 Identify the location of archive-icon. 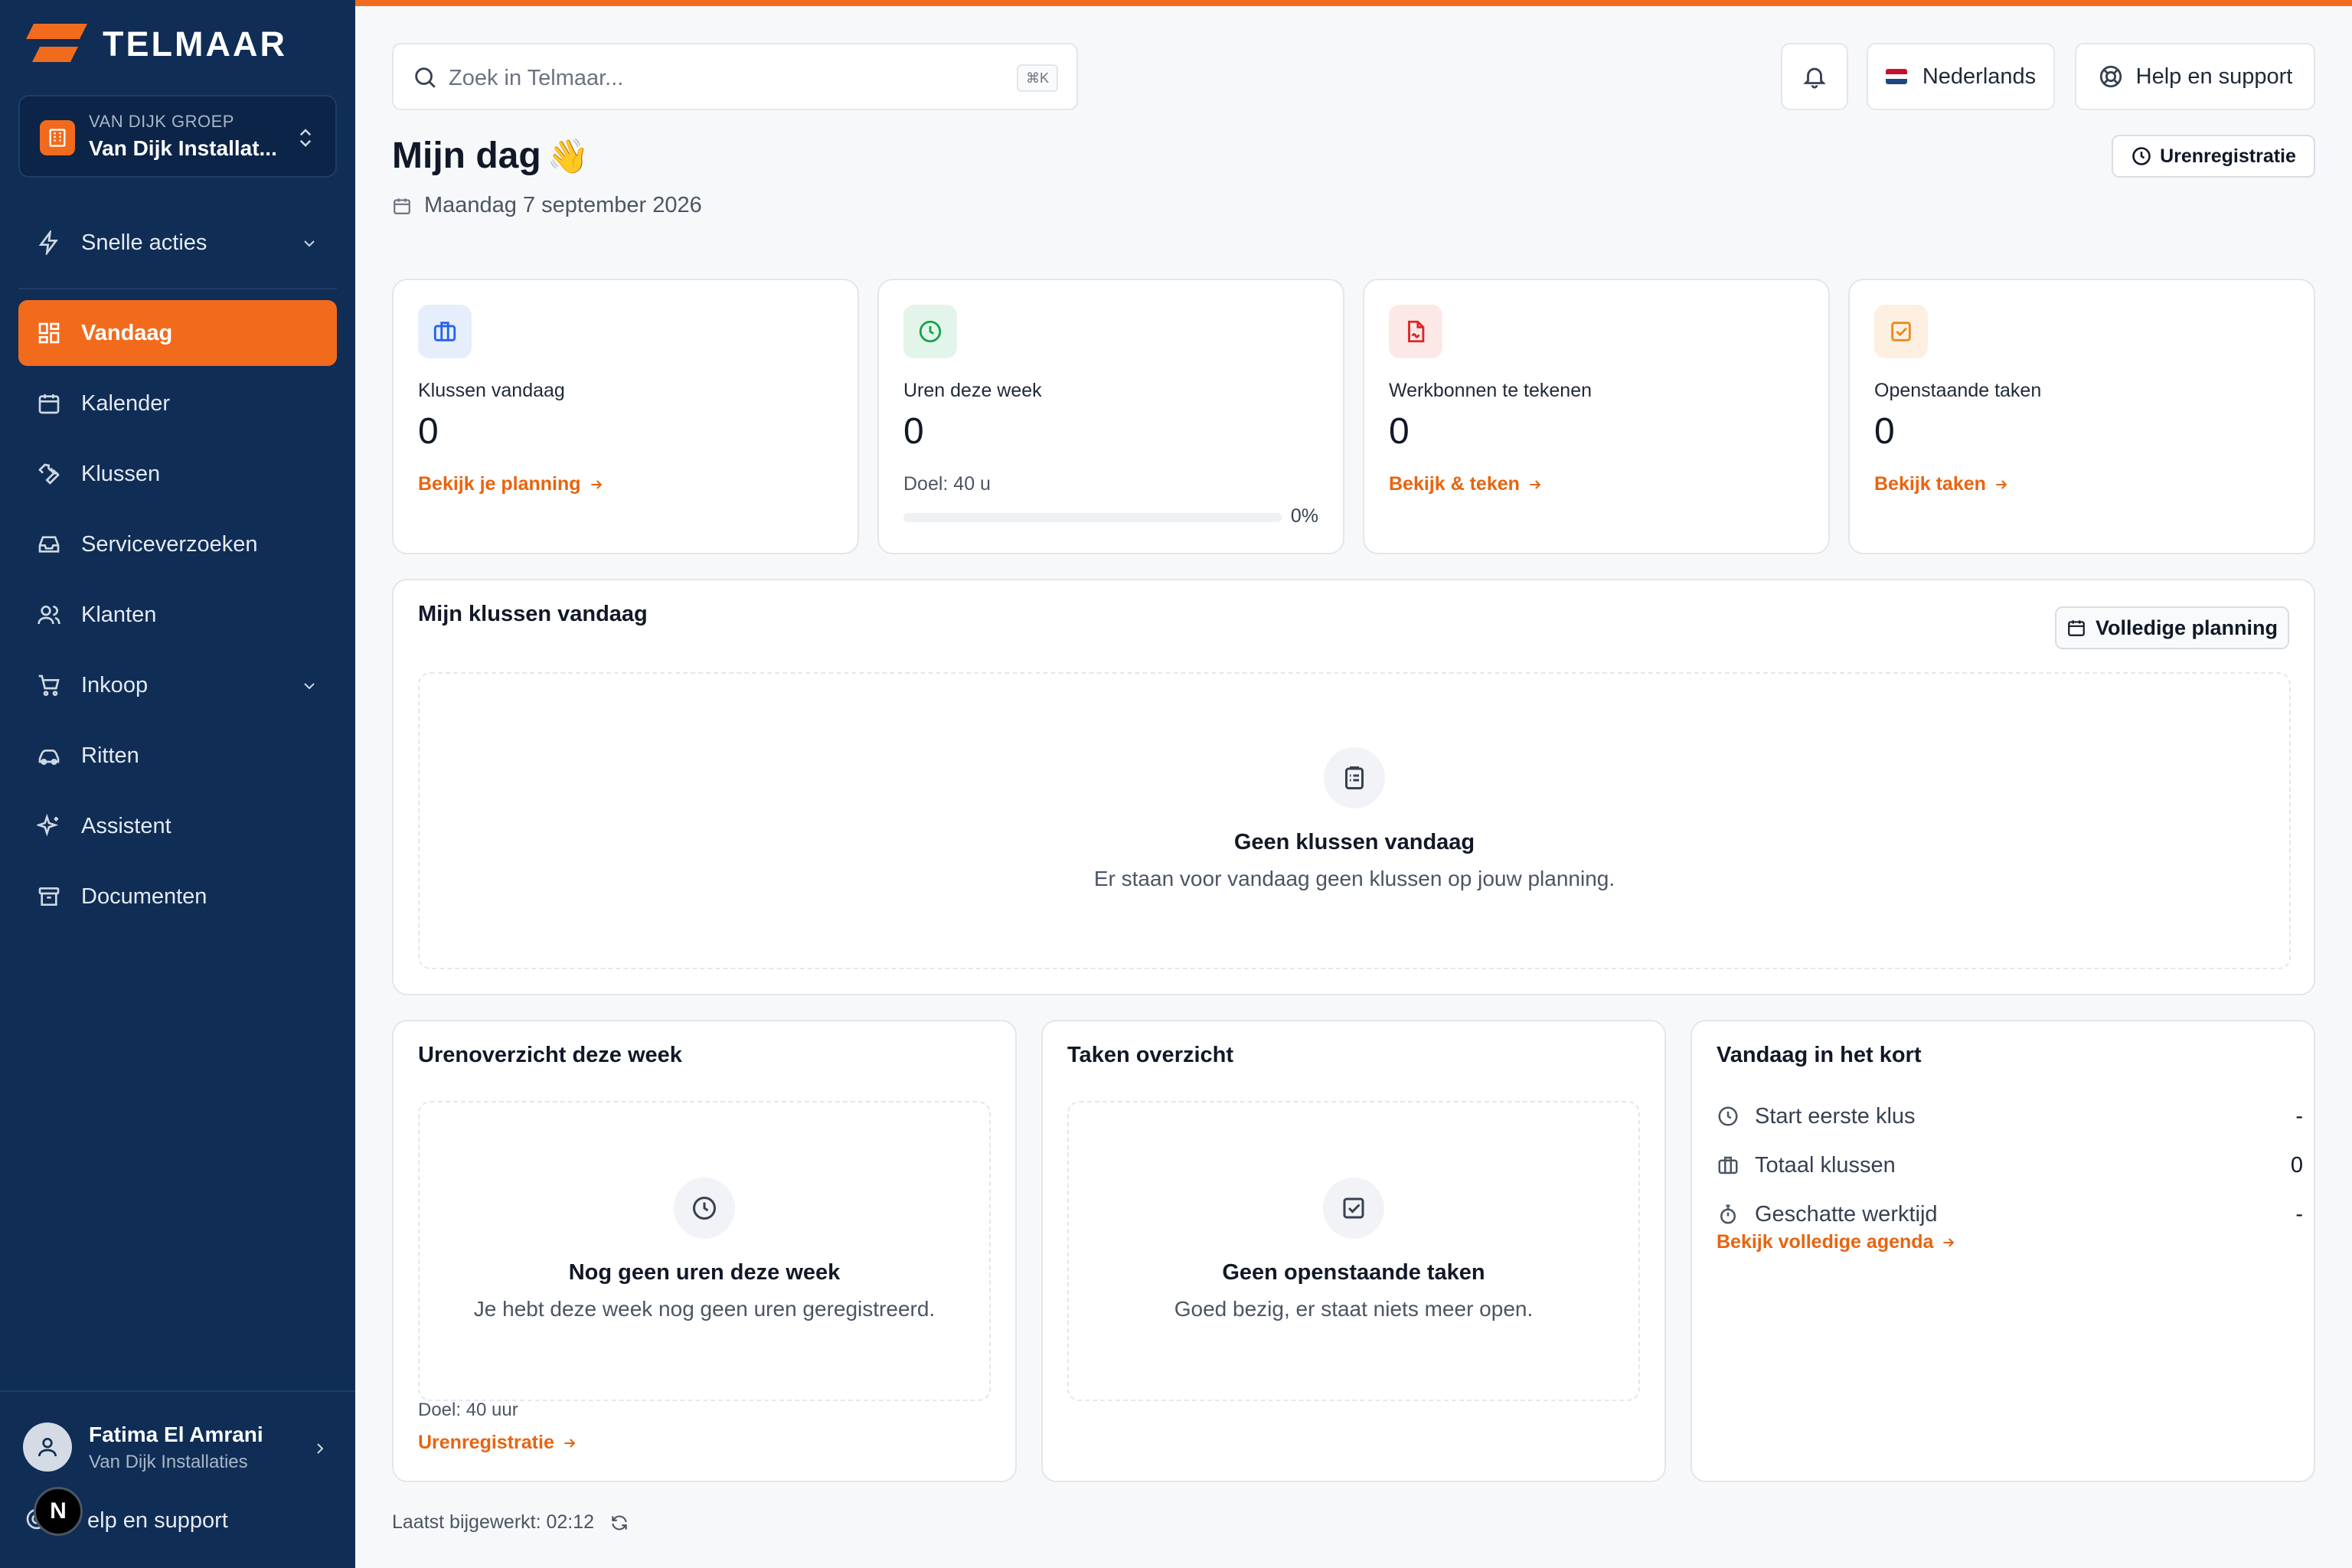
(49, 896).